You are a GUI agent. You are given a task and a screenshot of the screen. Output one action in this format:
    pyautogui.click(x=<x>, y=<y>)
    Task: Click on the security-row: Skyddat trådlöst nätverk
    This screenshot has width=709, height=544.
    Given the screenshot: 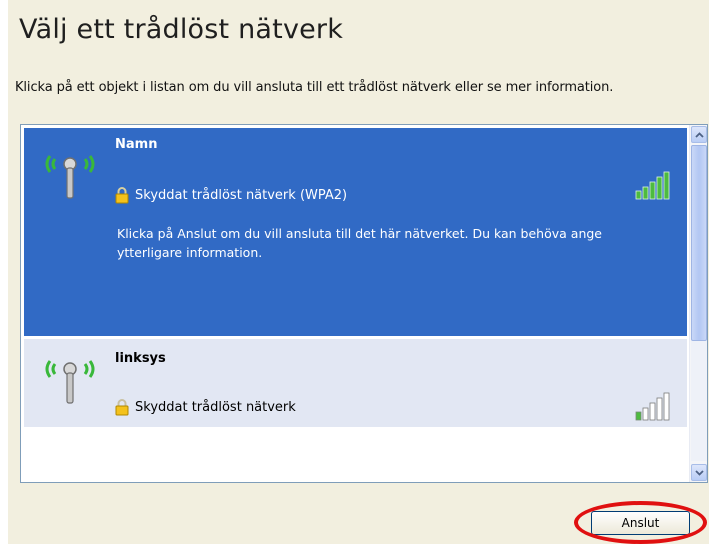 What is the action you would take?
    pyautogui.click(x=205, y=407)
    